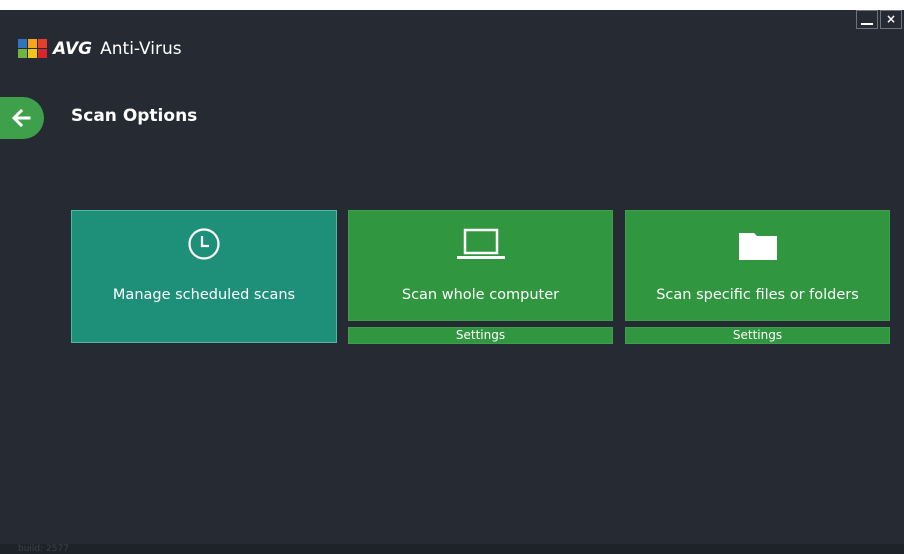 This screenshot has height=554, width=904. Describe the element at coordinates (757, 246) in the screenshot. I see `folder-icon` at that location.